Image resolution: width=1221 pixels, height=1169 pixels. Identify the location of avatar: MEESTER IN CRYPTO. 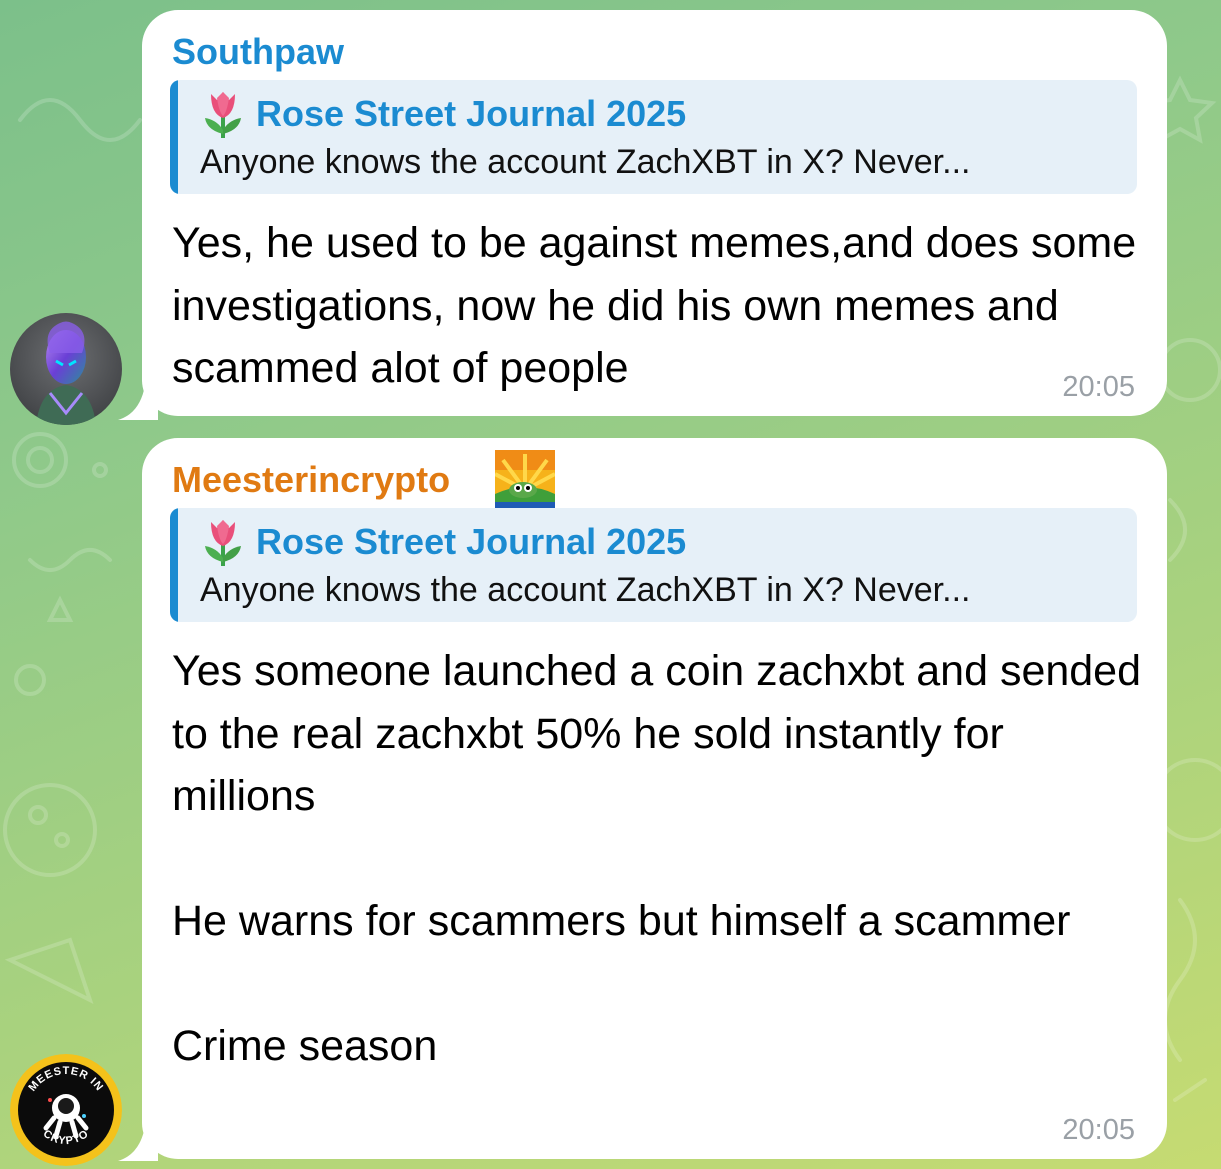
(66, 1110).